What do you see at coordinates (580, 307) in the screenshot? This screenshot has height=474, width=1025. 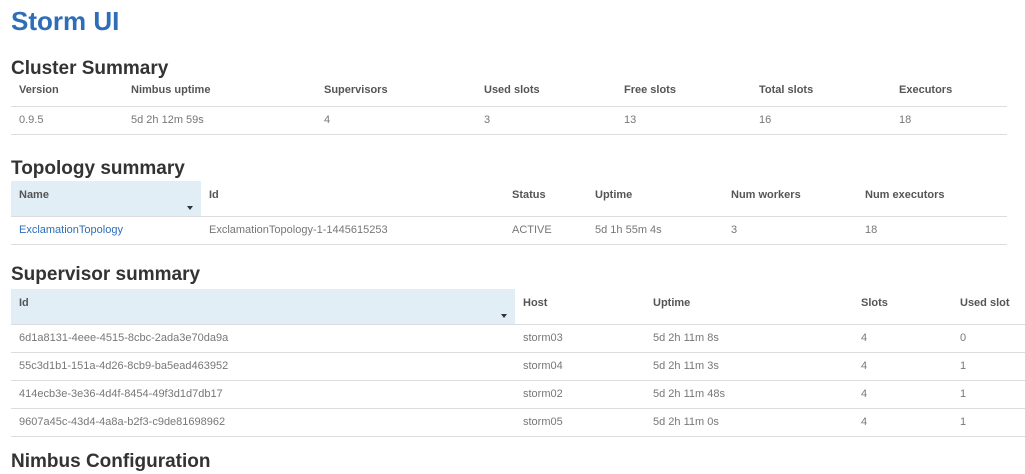 I see `column-header: Host` at bounding box center [580, 307].